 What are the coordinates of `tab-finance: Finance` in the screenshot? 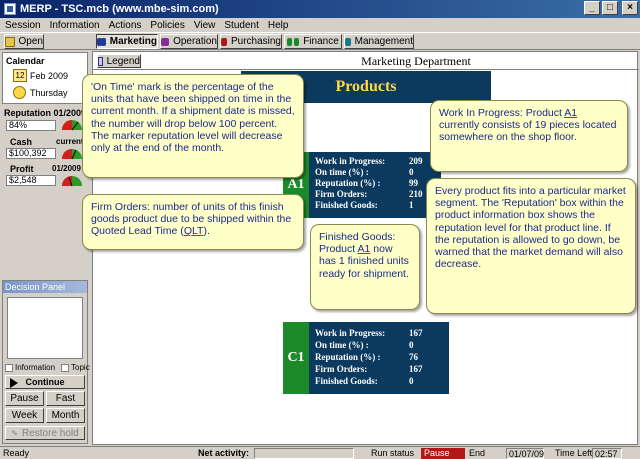 It's located at (313, 41).